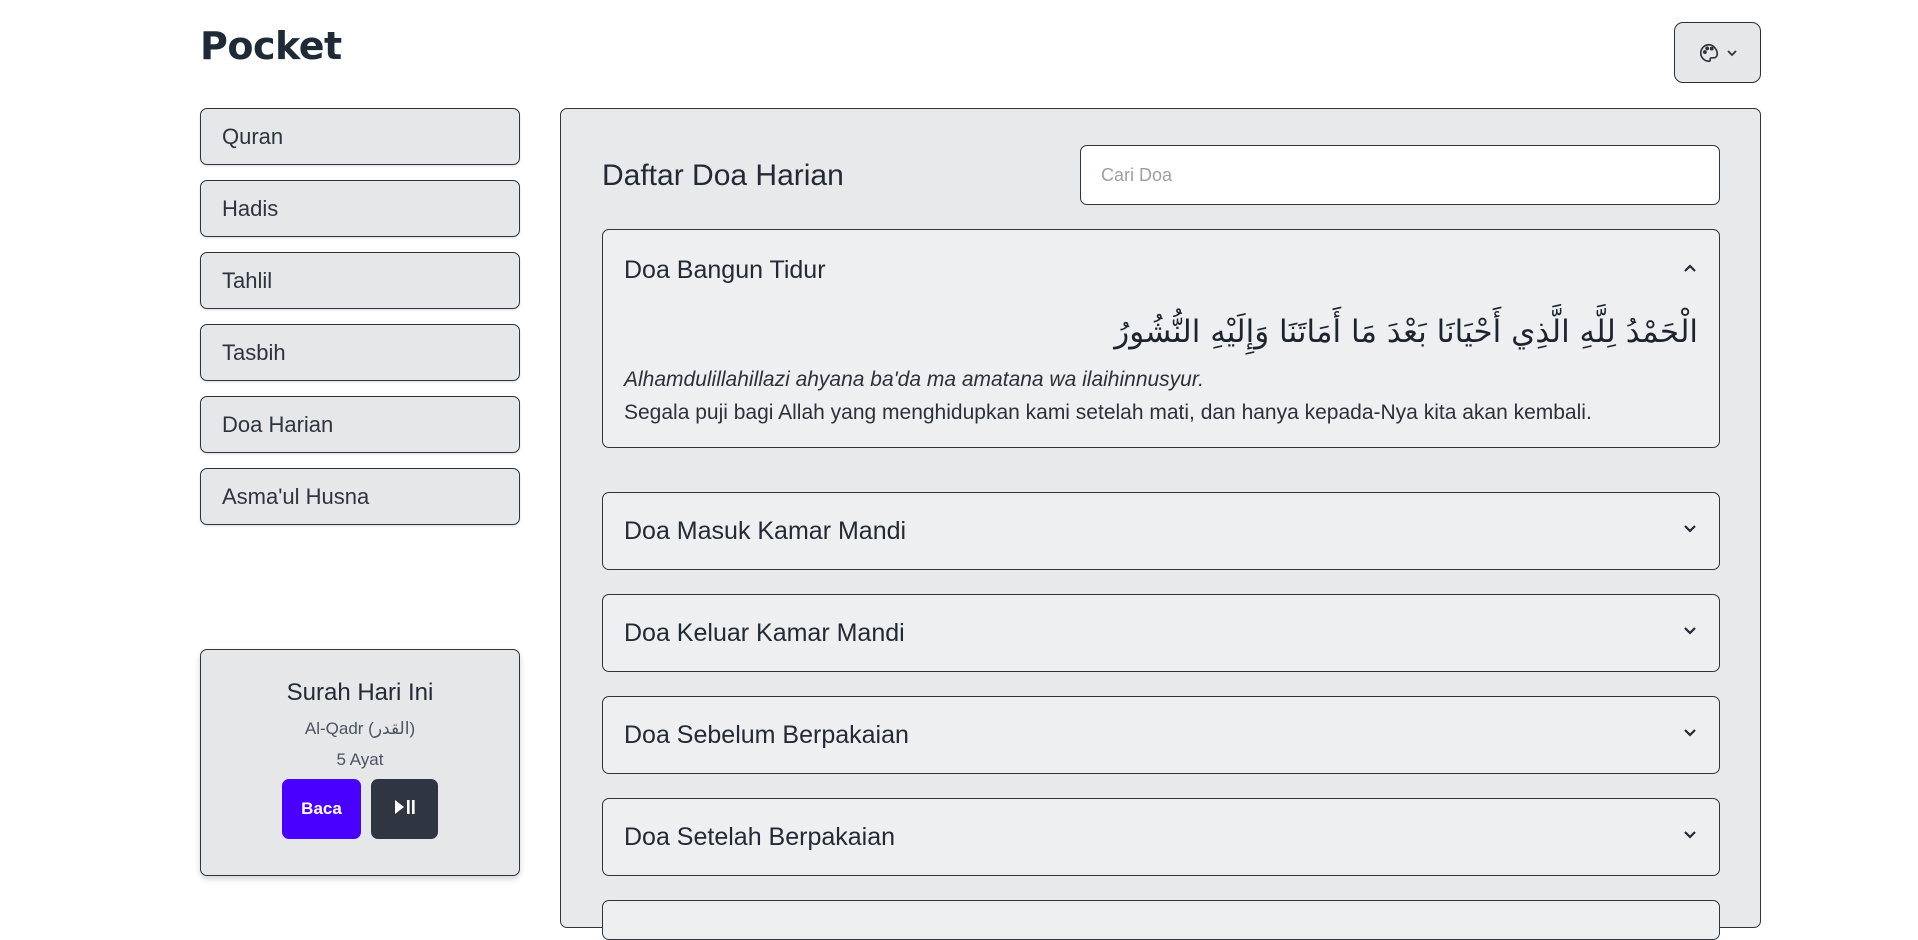 This screenshot has height=940, width=1918. What do you see at coordinates (360, 424) in the screenshot?
I see `sidebar-item-doa-harian: Doa Harian` at bounding box center [360, 424].